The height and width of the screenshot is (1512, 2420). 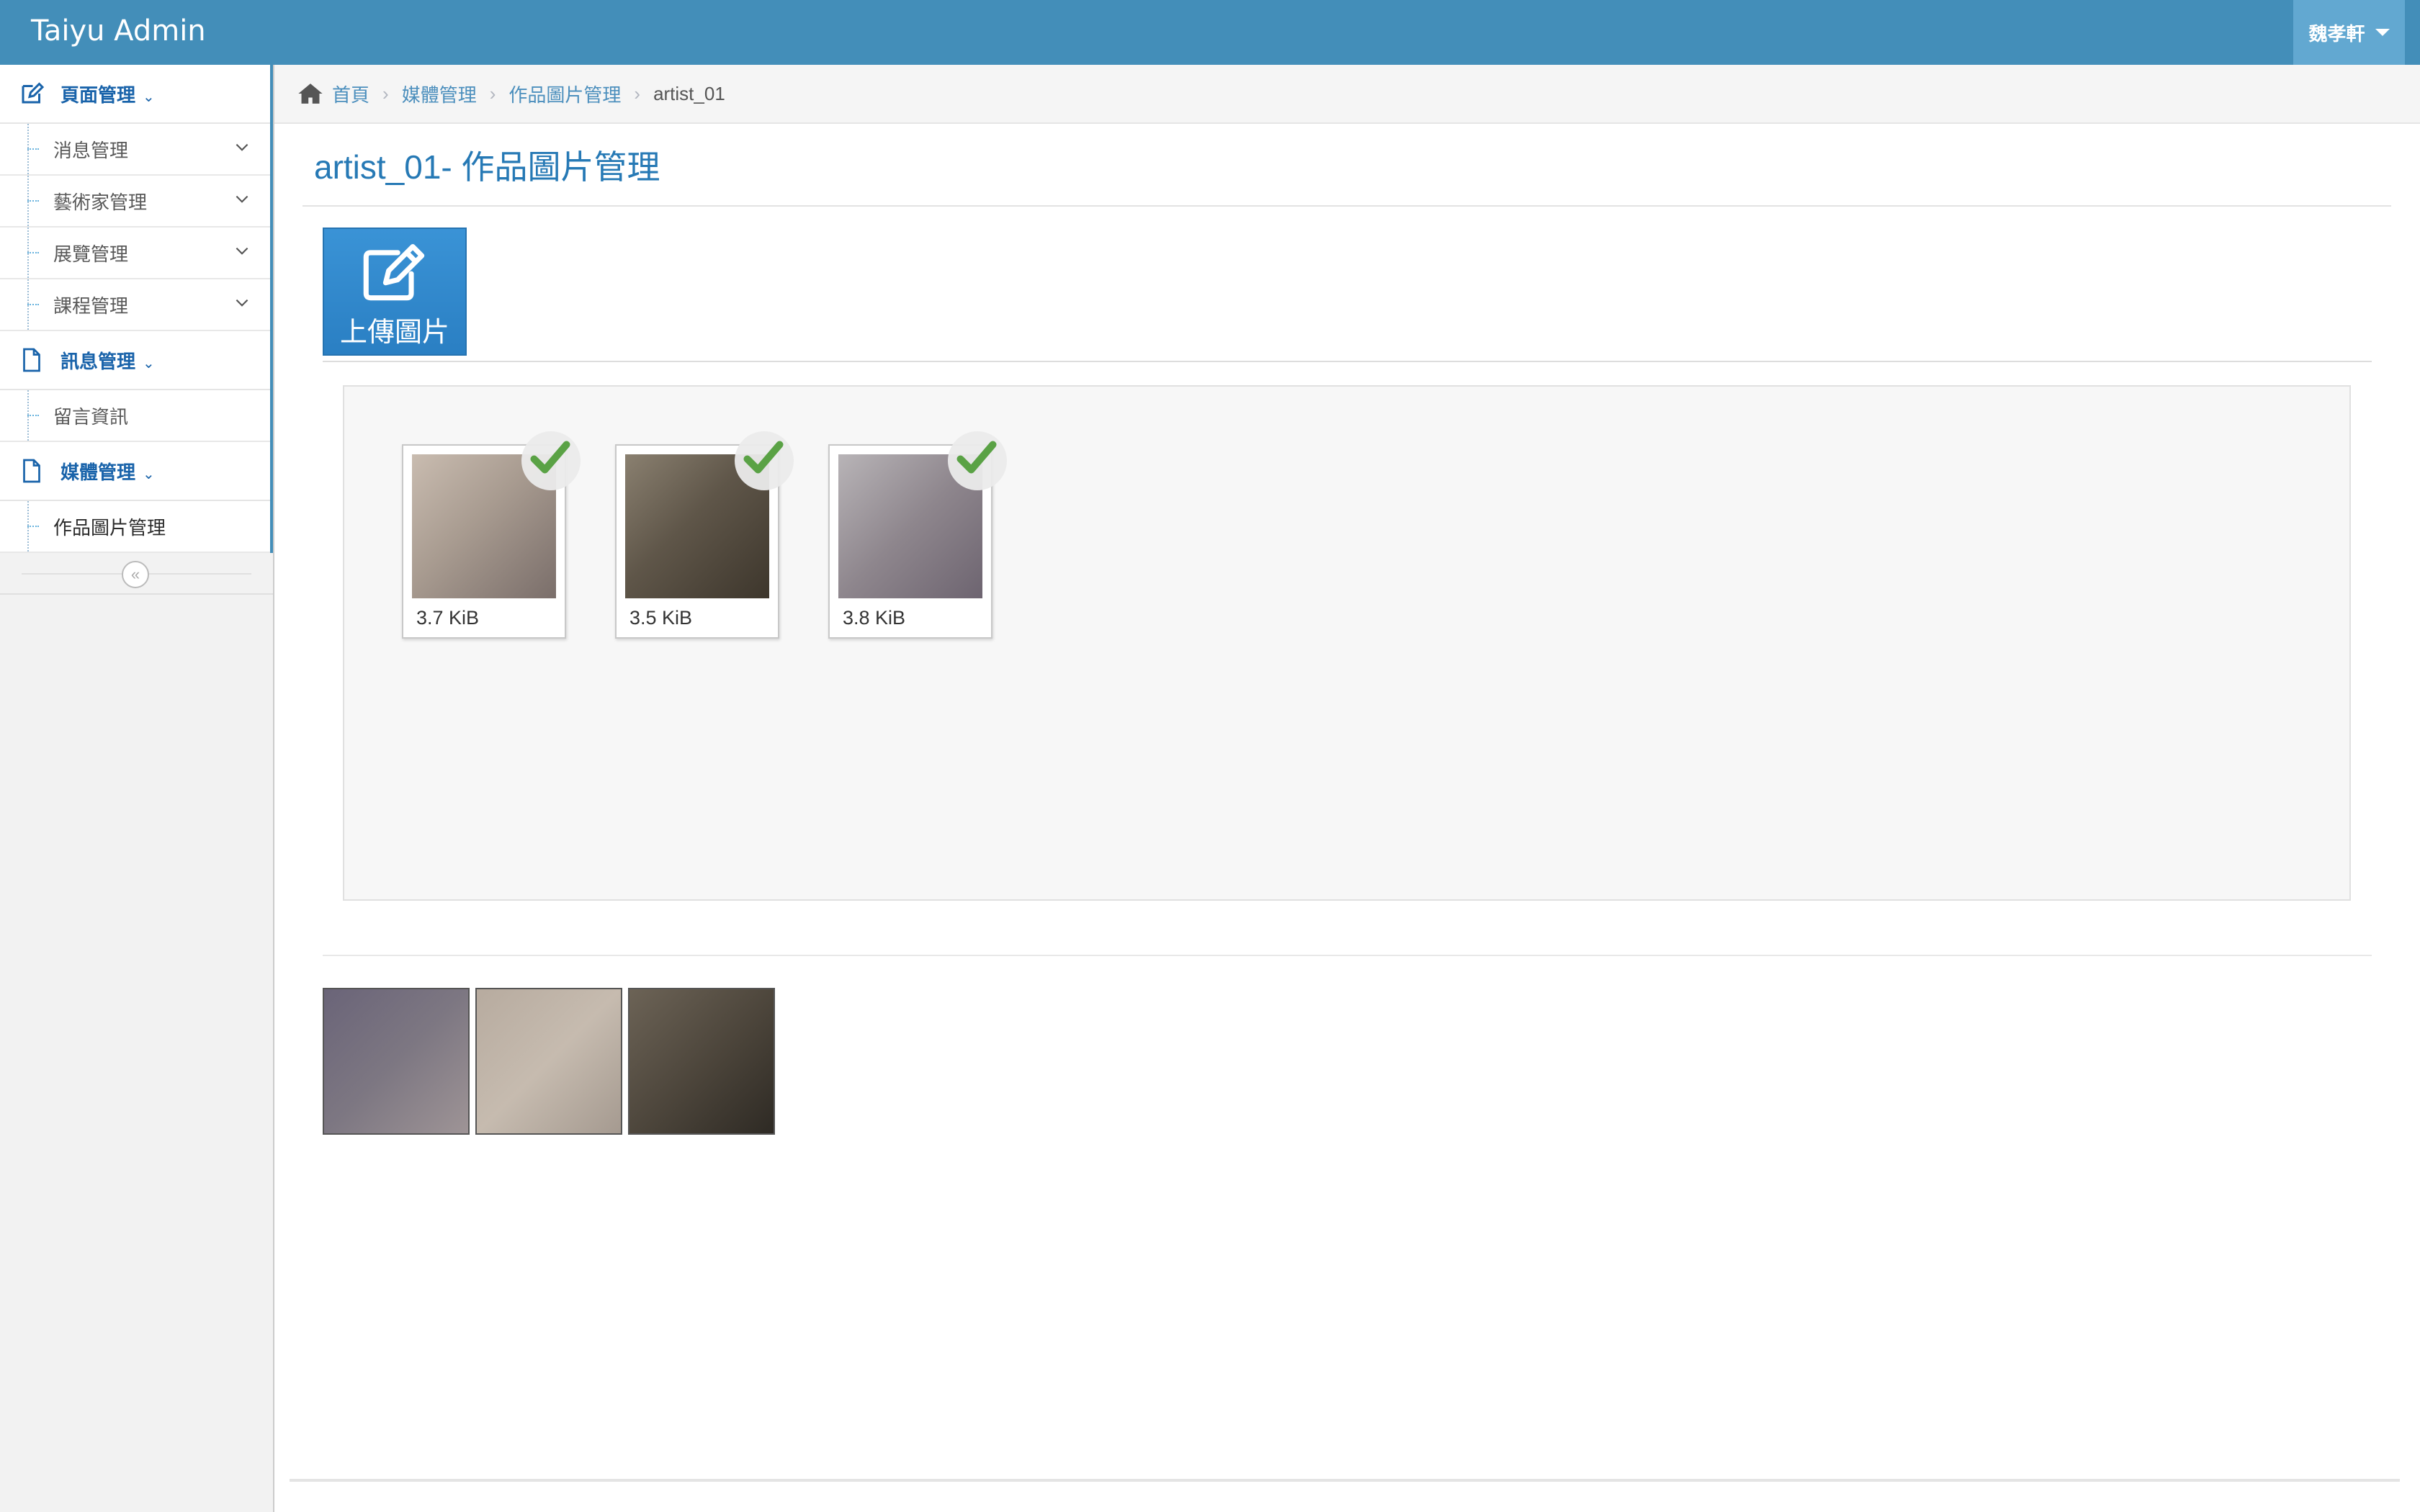 What do you see at coordinates (135, 253) in the screenshot?
I see `sidebar-item-exhibitions: 展覽管理` at bounding box center [135, 253].